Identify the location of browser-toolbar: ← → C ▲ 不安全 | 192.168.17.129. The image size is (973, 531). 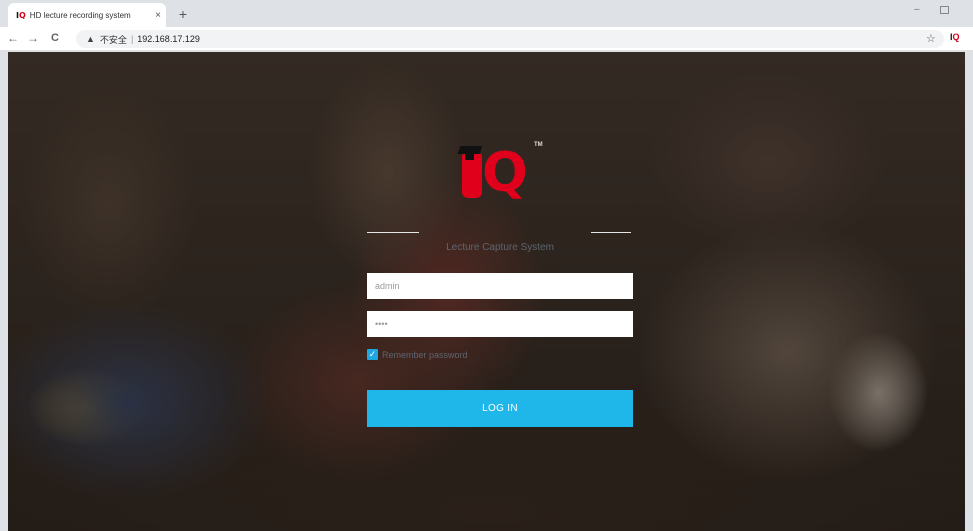
(486, 39).